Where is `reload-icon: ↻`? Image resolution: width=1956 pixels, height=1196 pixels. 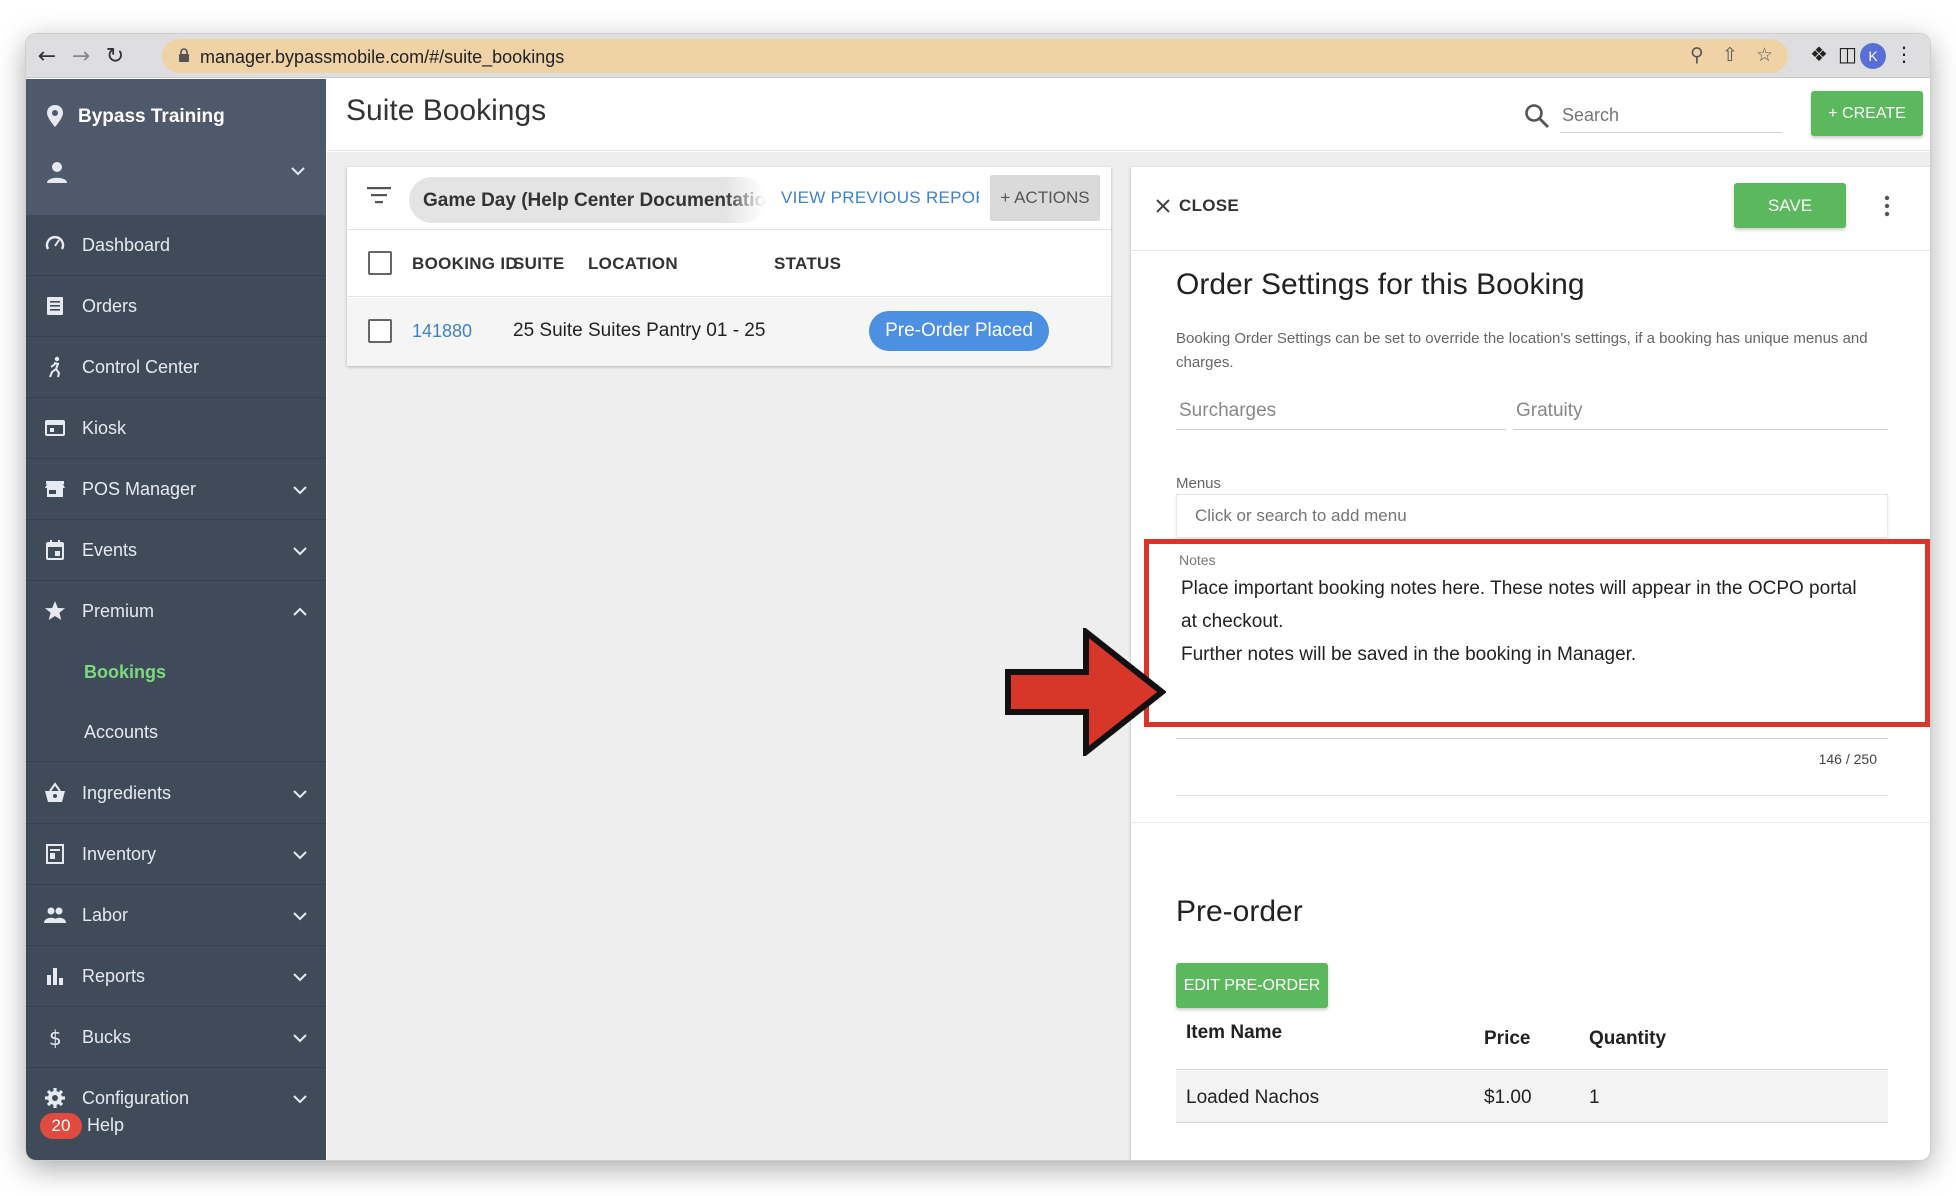
reload-icon: ↻ is located at coordinates (115, 56).